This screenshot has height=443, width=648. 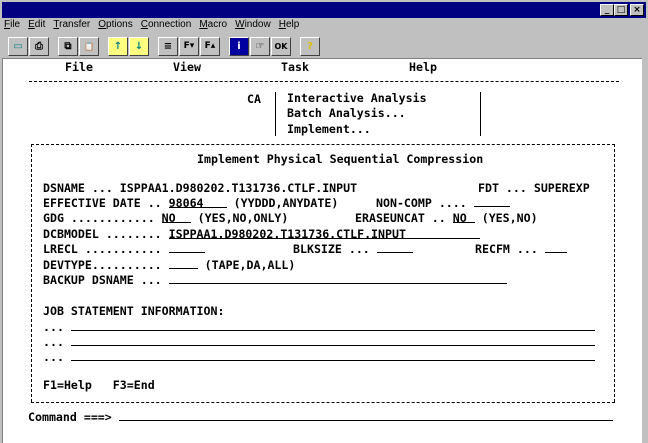 I want to click on print-icon: ⎙, so click(x=39, y=46).